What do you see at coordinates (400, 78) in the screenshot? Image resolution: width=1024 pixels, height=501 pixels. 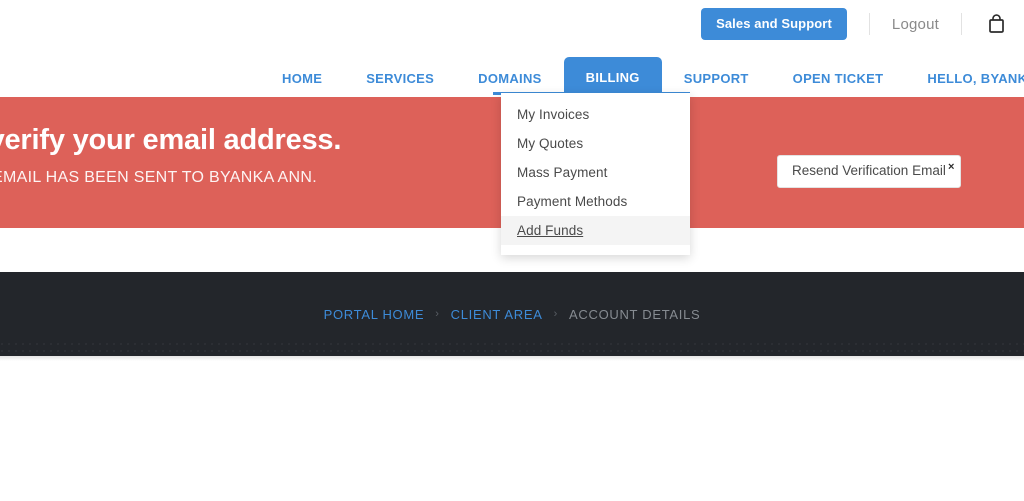 I see `nav-item-services: SERVICES` at bounding box center [400, 78].